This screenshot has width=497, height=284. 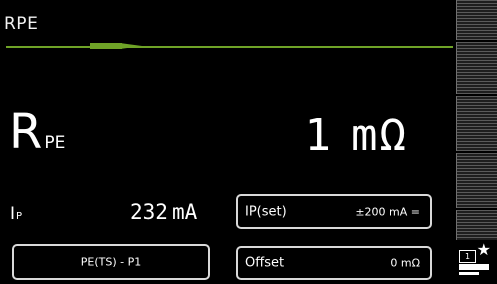 I want to click on current-value-unit: mA, so click(x=184, y=212).